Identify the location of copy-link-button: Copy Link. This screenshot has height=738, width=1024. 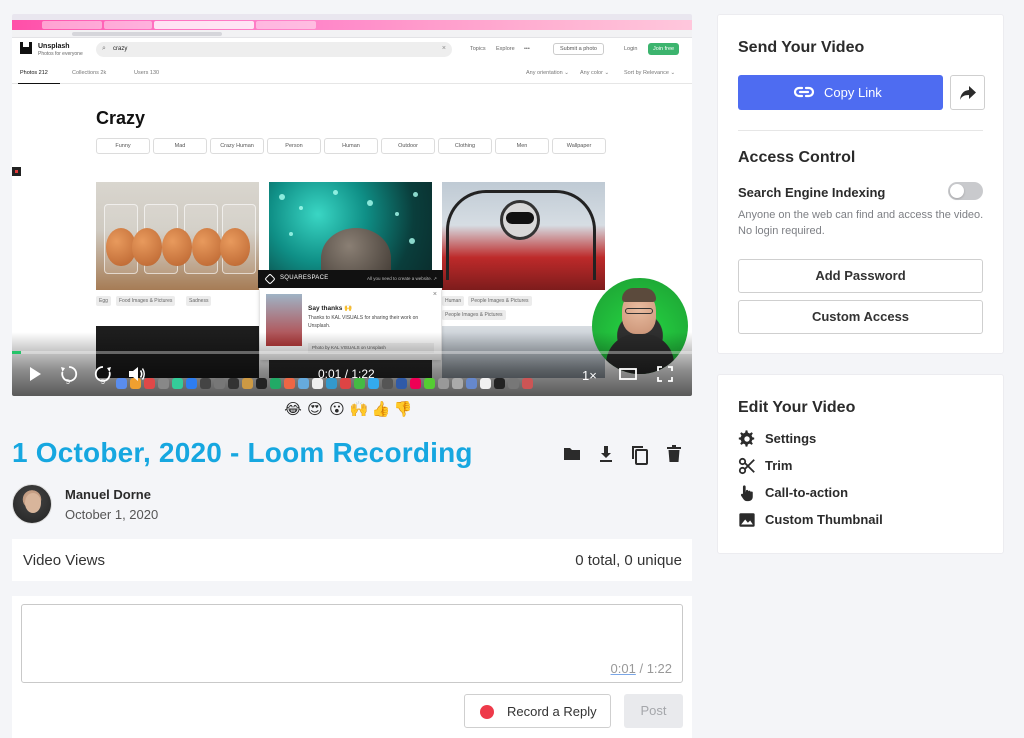
(840, 92).